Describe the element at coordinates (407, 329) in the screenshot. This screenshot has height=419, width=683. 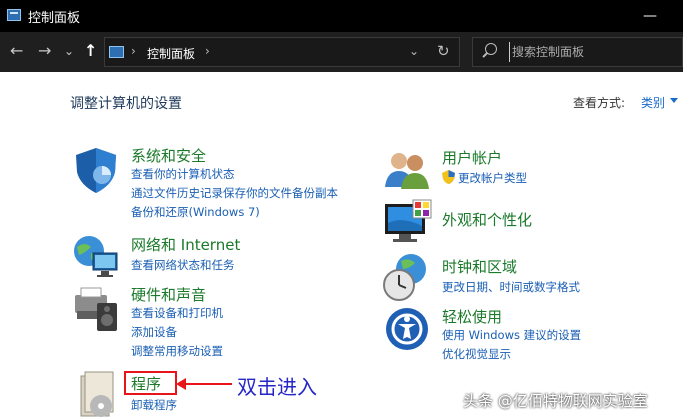
I see `ease-of-access-icon` at that location.